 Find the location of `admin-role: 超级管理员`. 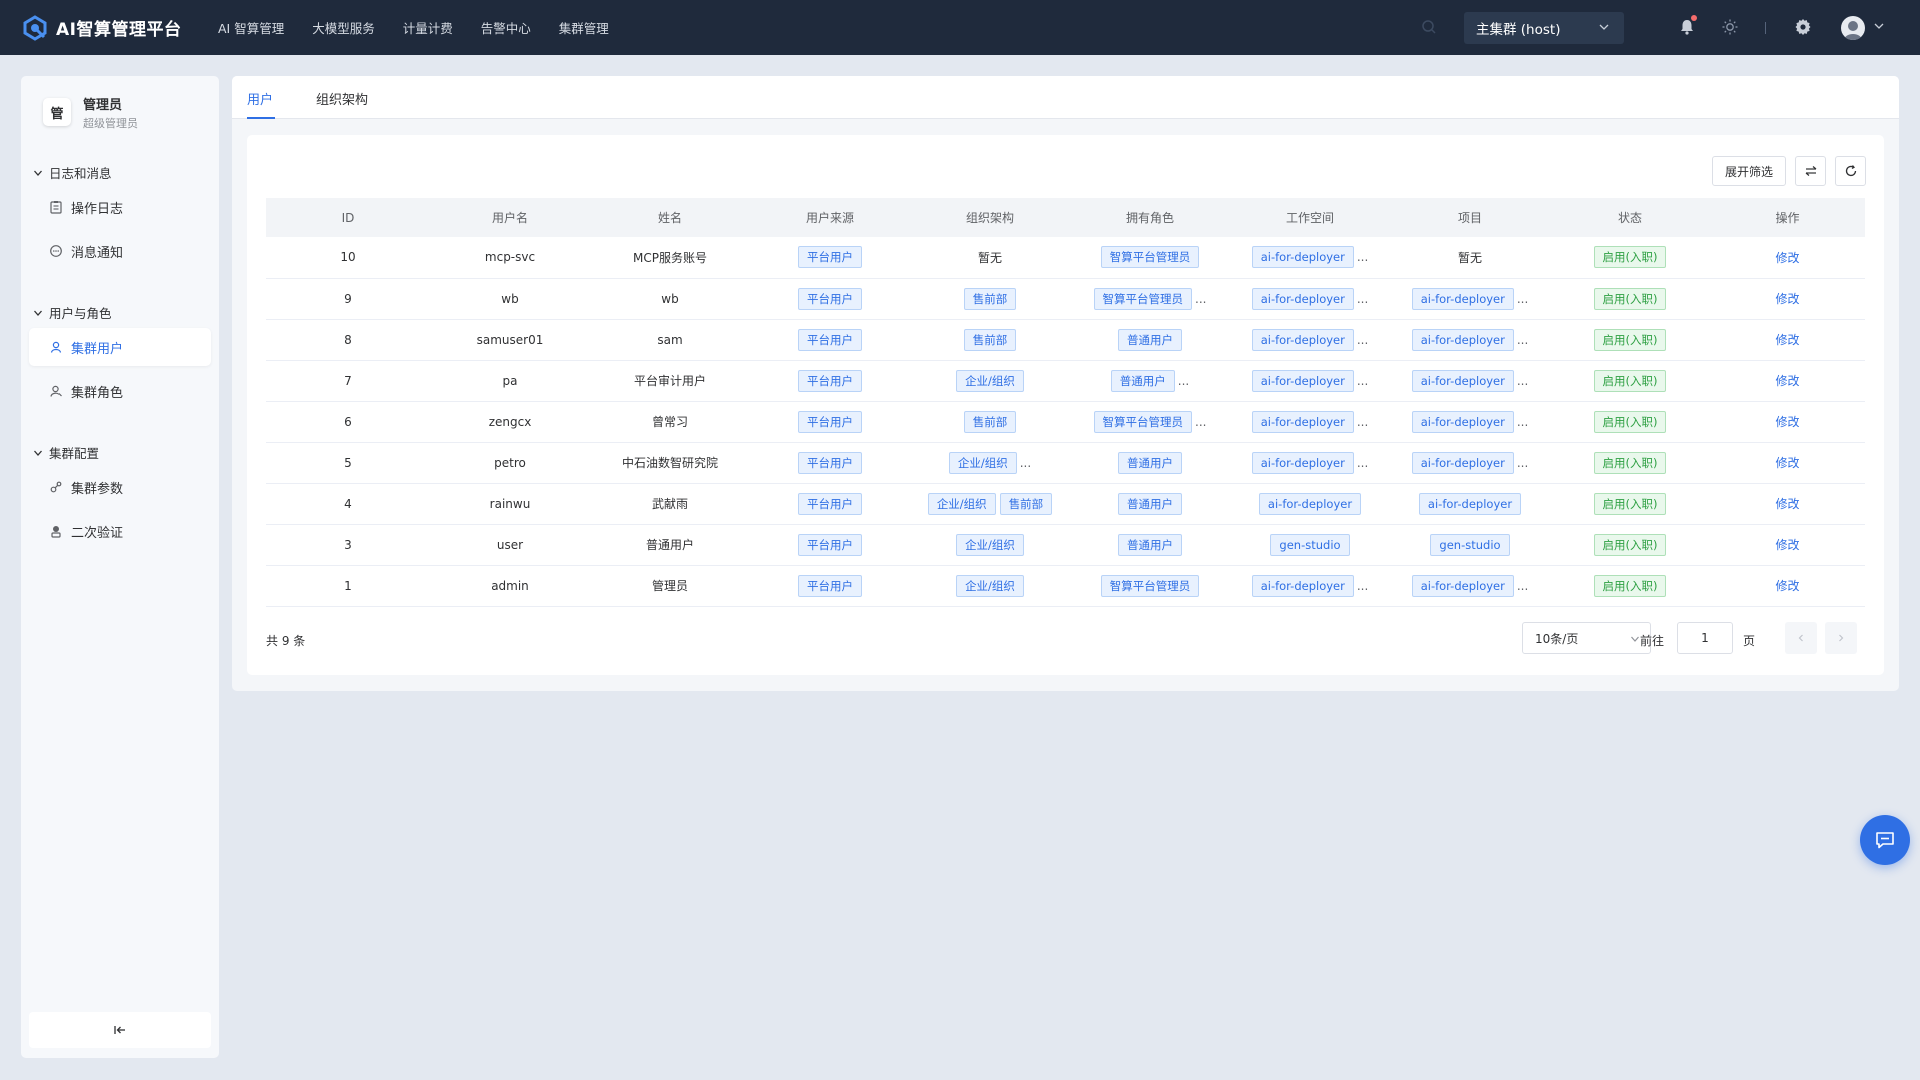

admin-role: 超级管理员 is located at coordinates (110, 123).